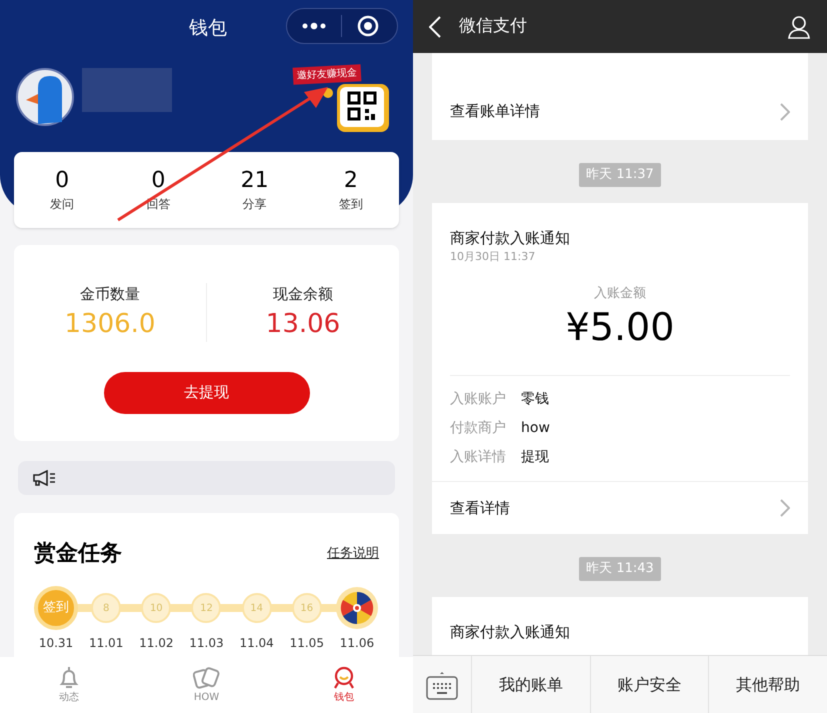 This screenshot has height=713, width=827. What do you see at coordinates (343, 100) in the screenshot?
I see `invite-qr-badge: 邀好友赚现金` at bounding box center [343, 100].